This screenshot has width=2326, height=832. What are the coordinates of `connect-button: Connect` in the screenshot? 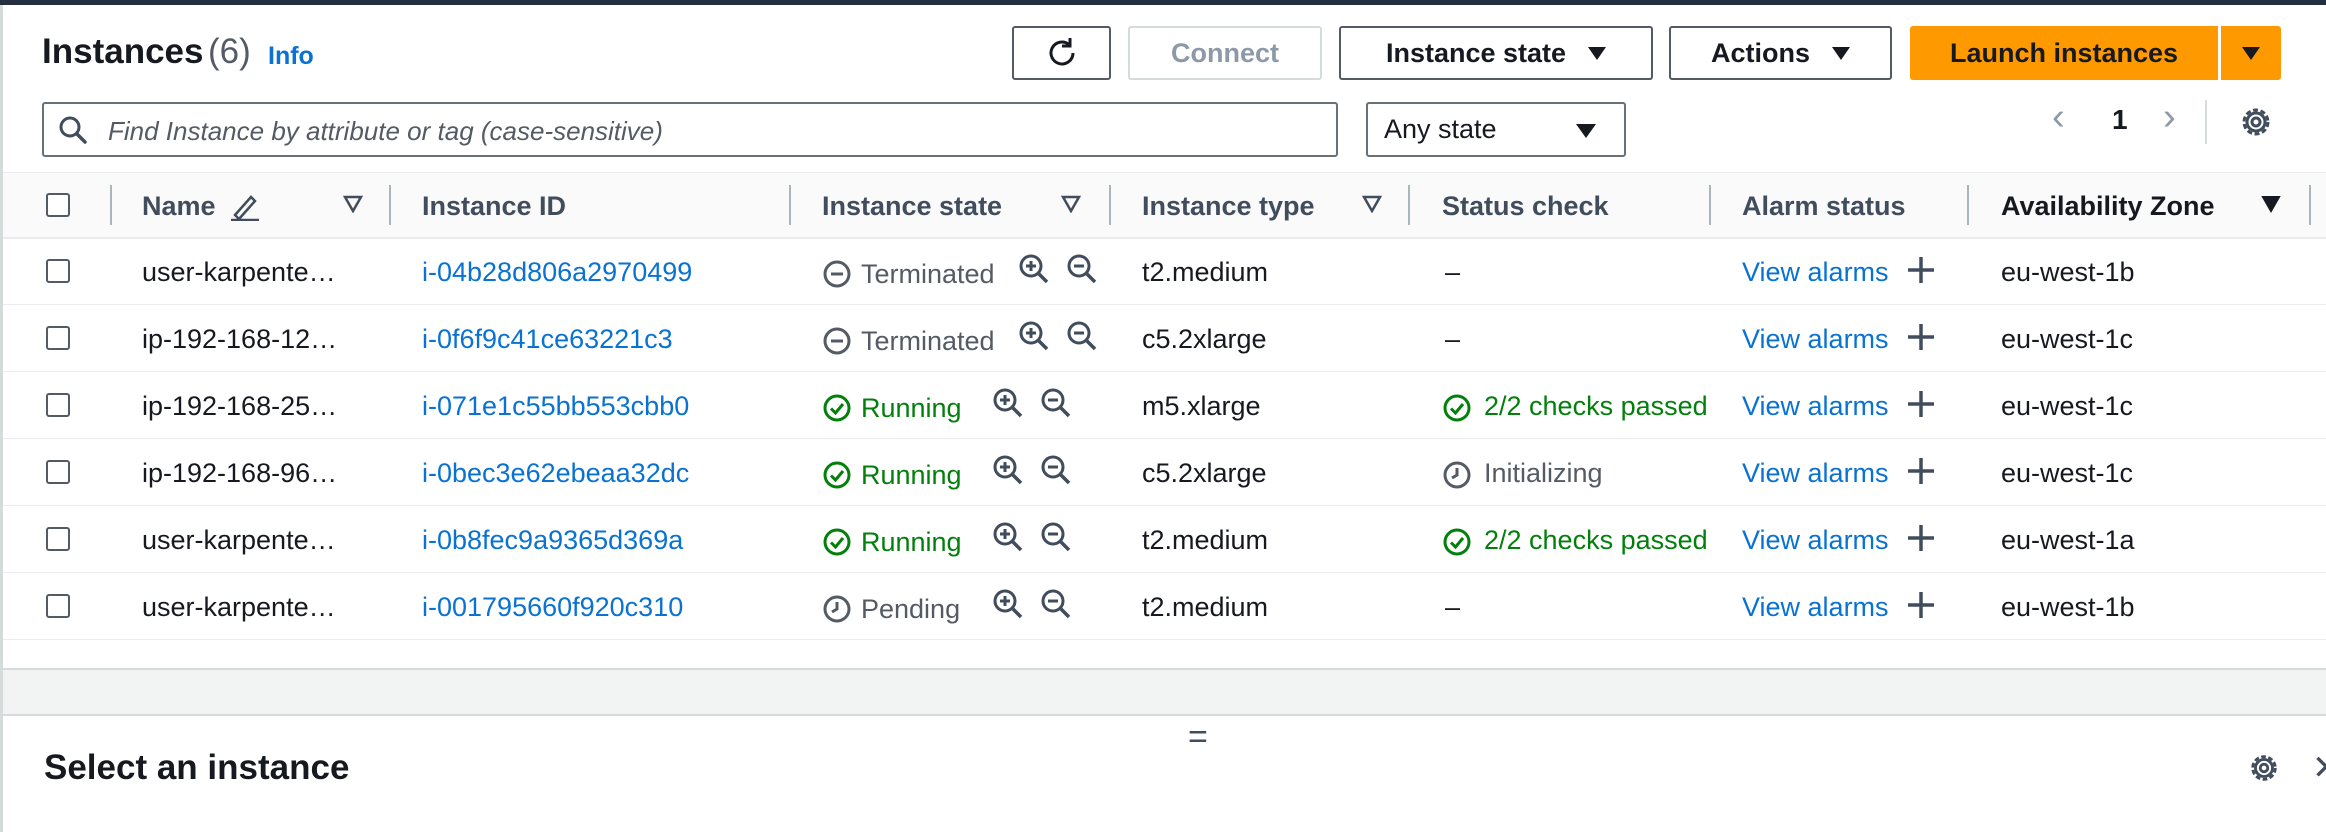 It's located at (1225, 53).